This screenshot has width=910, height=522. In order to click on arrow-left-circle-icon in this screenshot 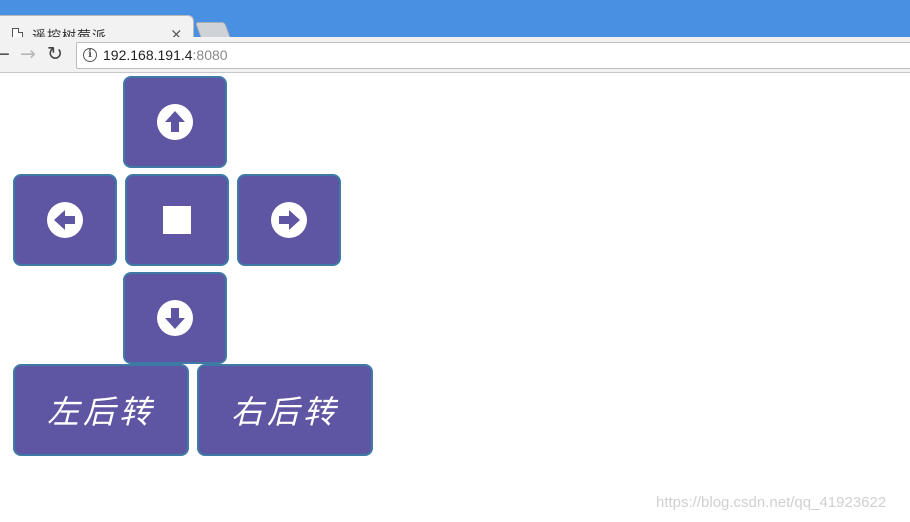, I will do `click(65, 220)`.